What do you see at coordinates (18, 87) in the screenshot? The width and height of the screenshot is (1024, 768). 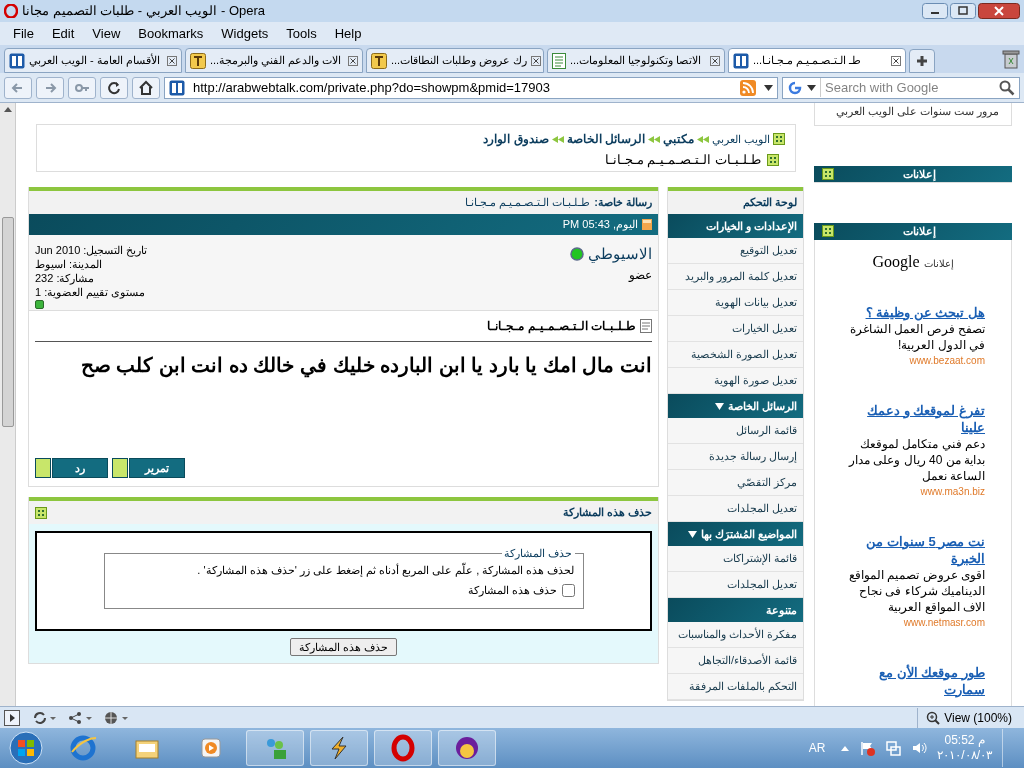 I see `back-button` at bounding box center [18, 87].